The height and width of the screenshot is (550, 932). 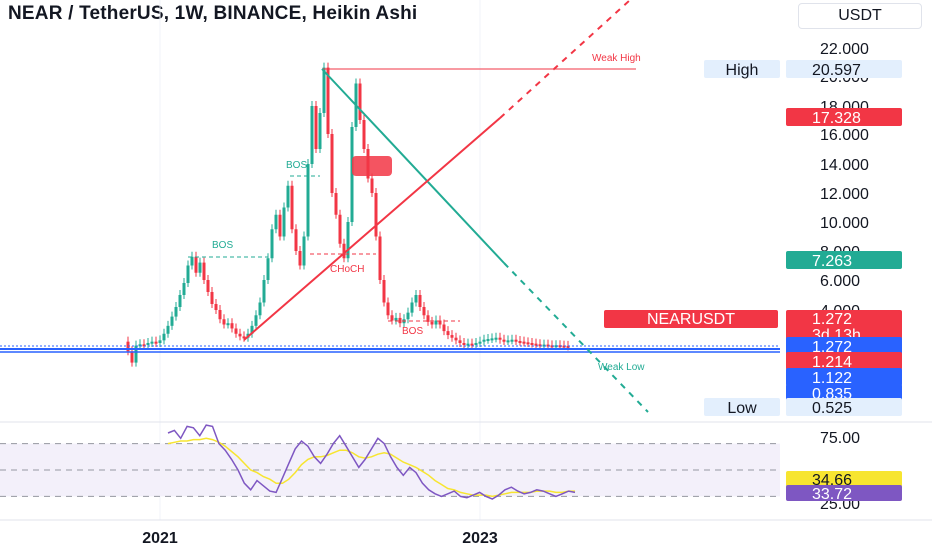 I want to click on time-tick-label: 2023, so click(x=480, y=538).